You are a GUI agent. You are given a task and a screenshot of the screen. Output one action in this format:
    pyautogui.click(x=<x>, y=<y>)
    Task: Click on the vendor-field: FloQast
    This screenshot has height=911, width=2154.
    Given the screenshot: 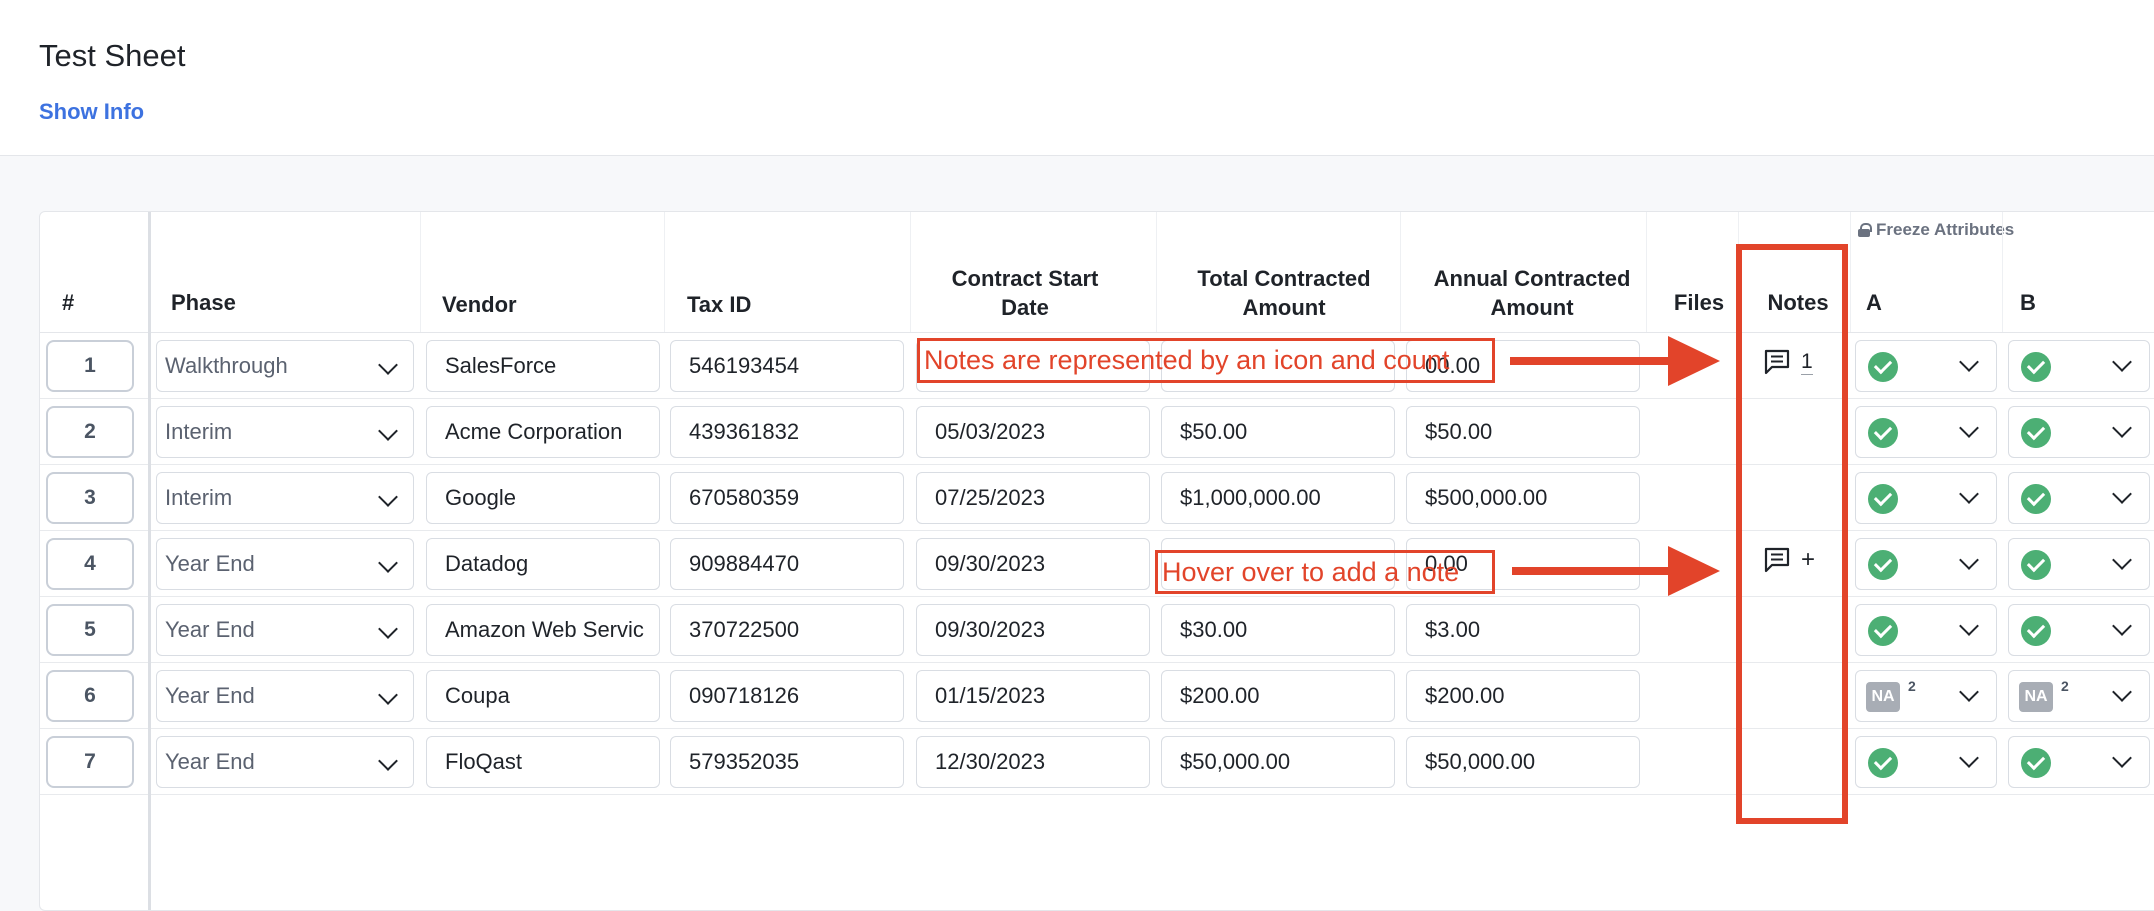 What is the action you would take?
    pyautogui.click(x=543, y=762)
    